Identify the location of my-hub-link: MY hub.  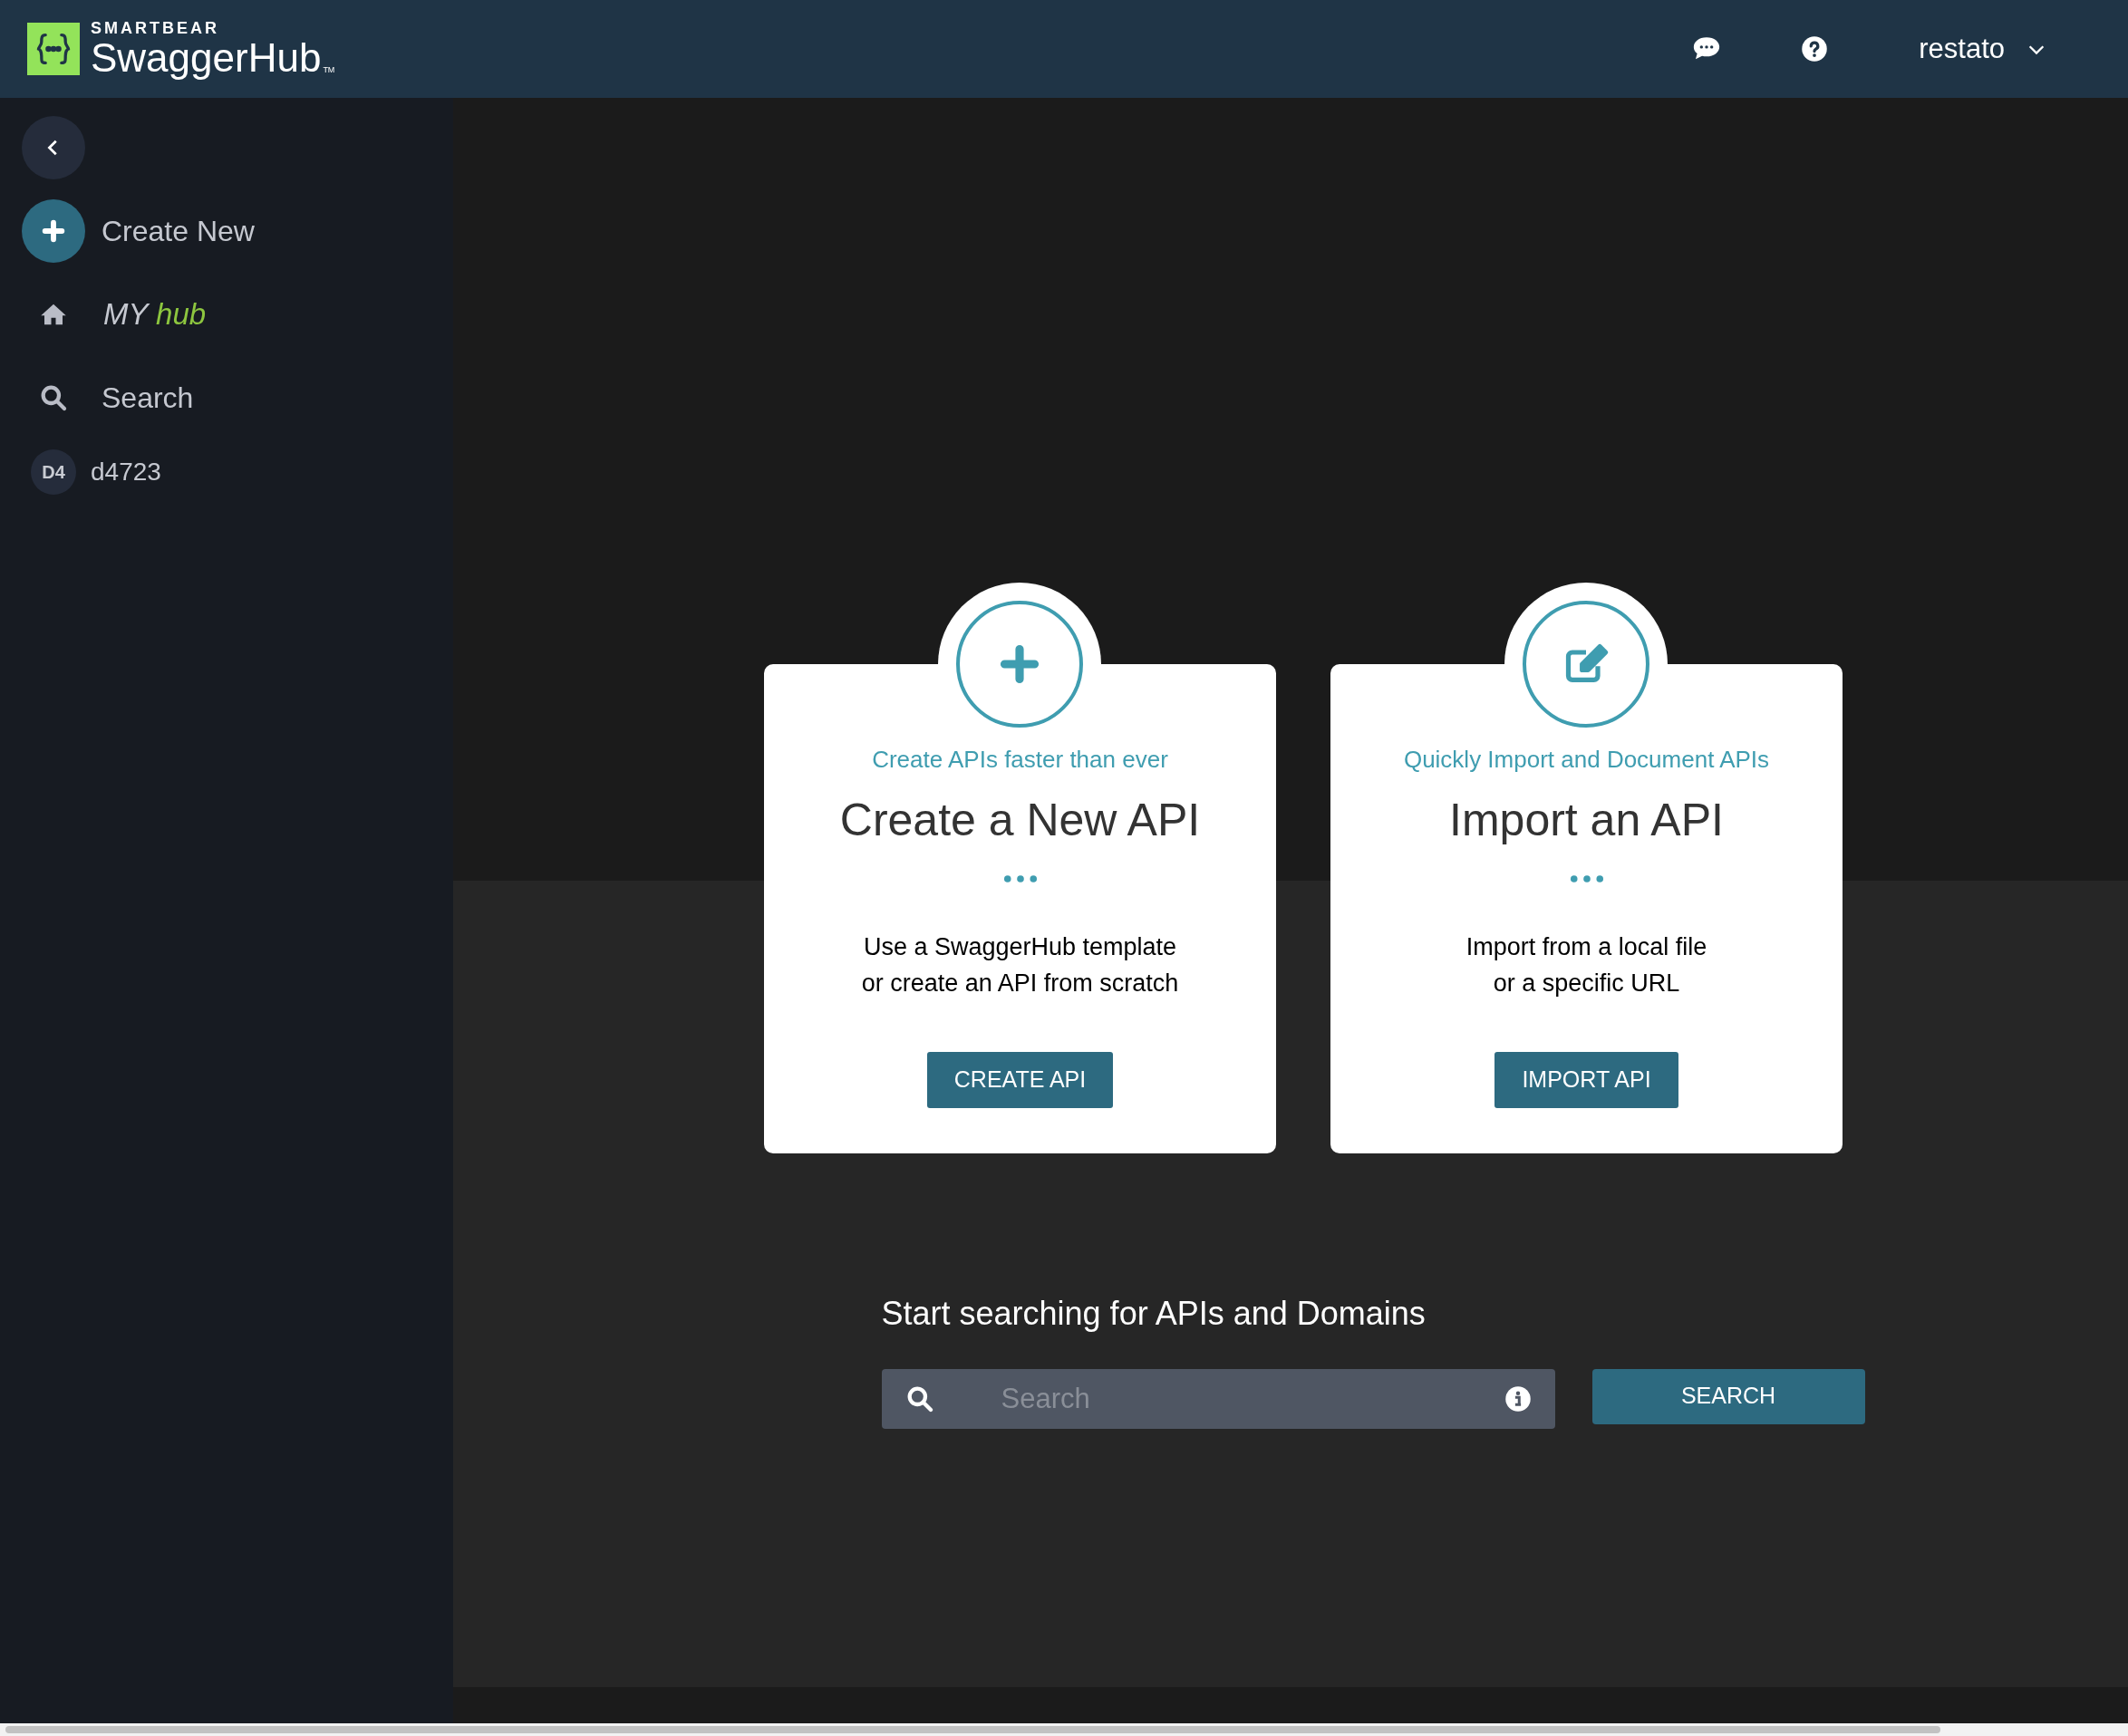
(155, 314).